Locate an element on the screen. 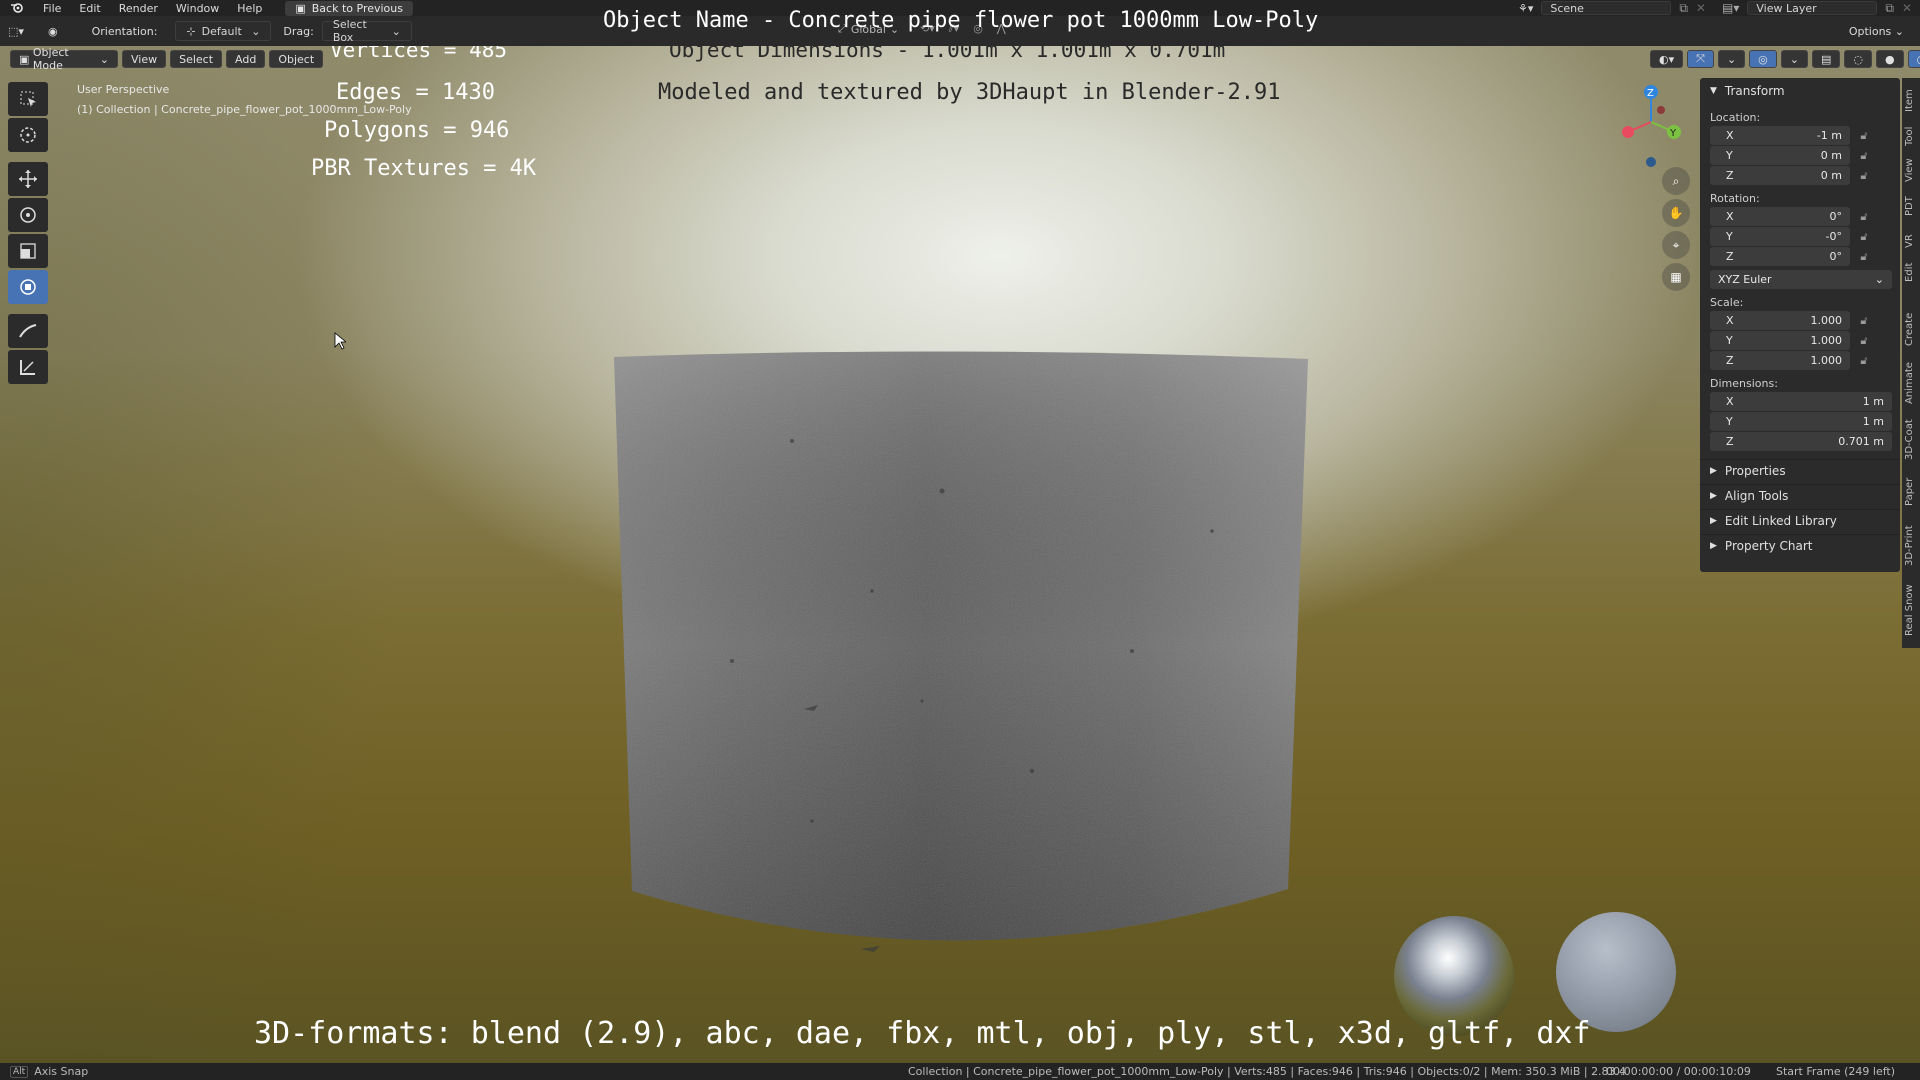 The height and width of the screenshot is (1080, 1920). dimensions-z-field: Z 0.701 m is located at coordinates (1801, 441).